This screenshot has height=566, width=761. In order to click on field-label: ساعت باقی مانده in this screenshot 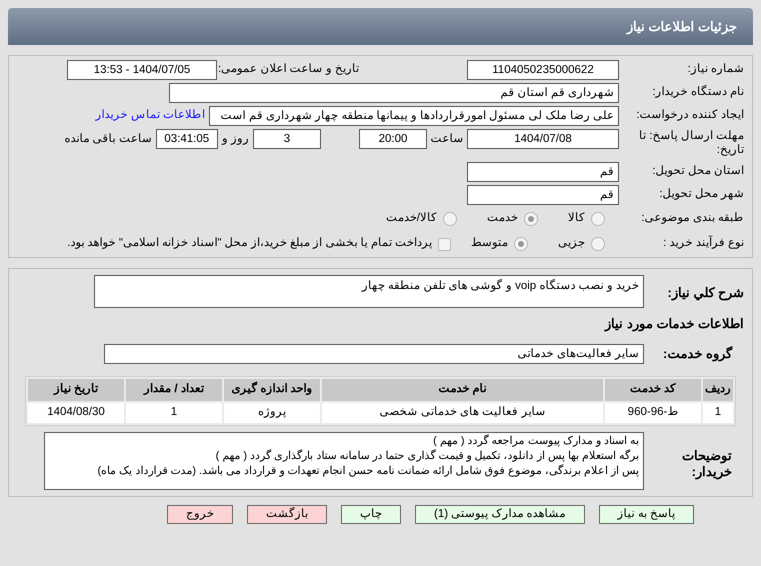, I will do `click(108, 139)`.